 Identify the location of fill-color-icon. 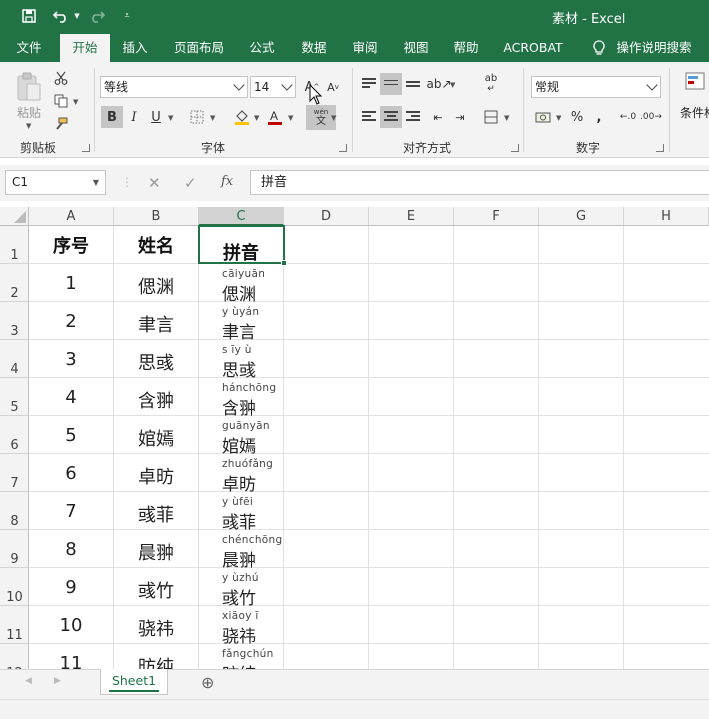
(242, 117).